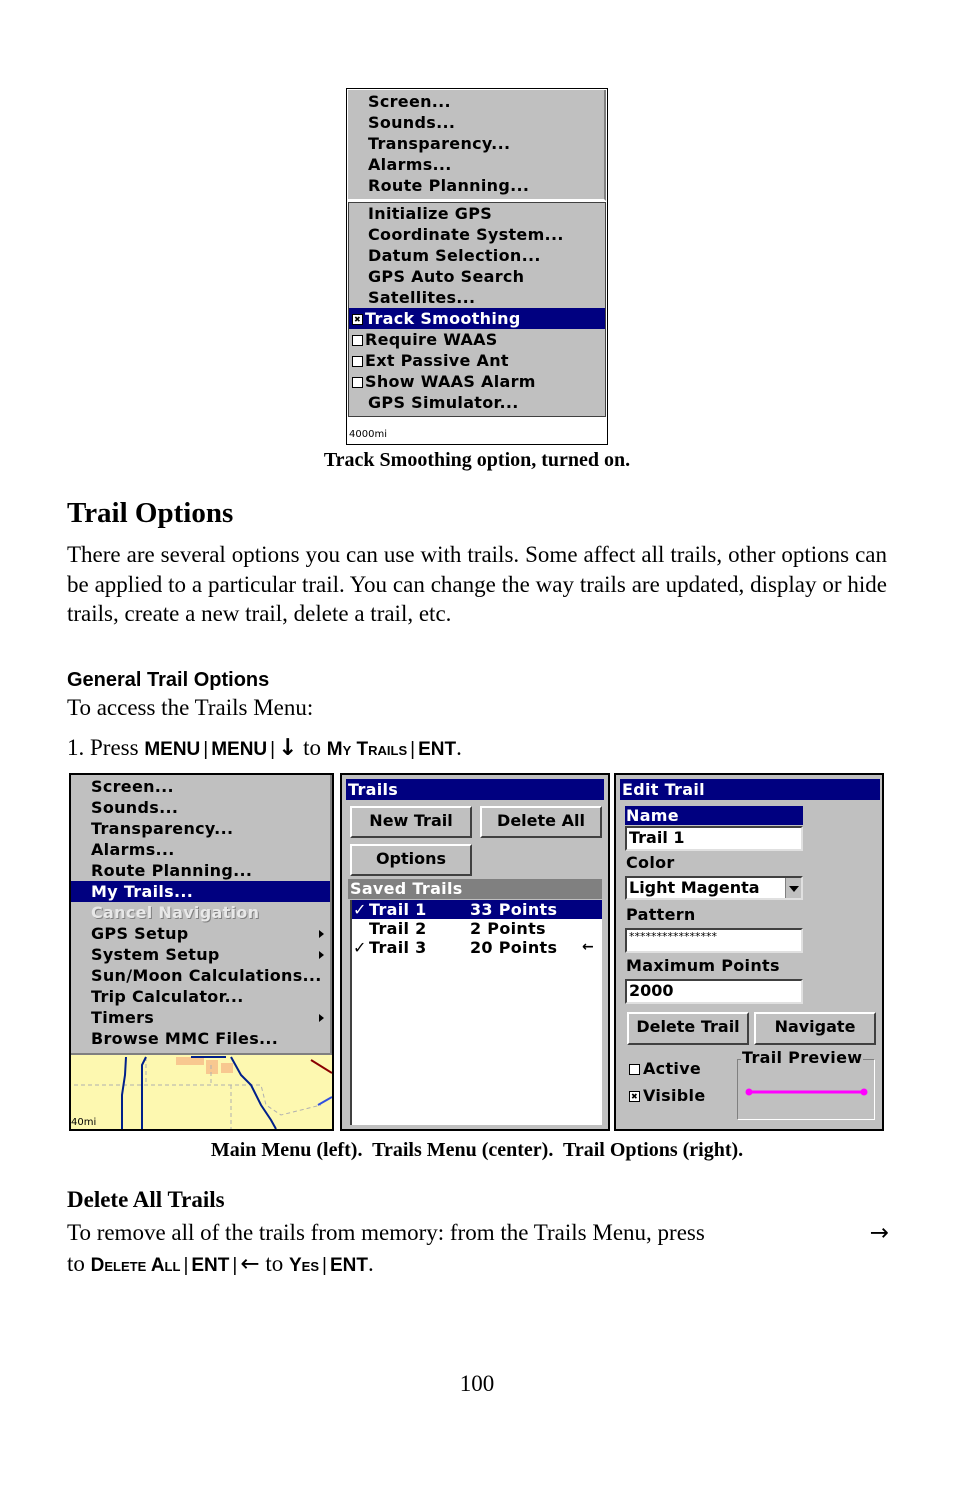  What do you see at coordinates (714, 940) in the screenshot?
I see `pattern-input: ****************` at bounding box center [714, 940].